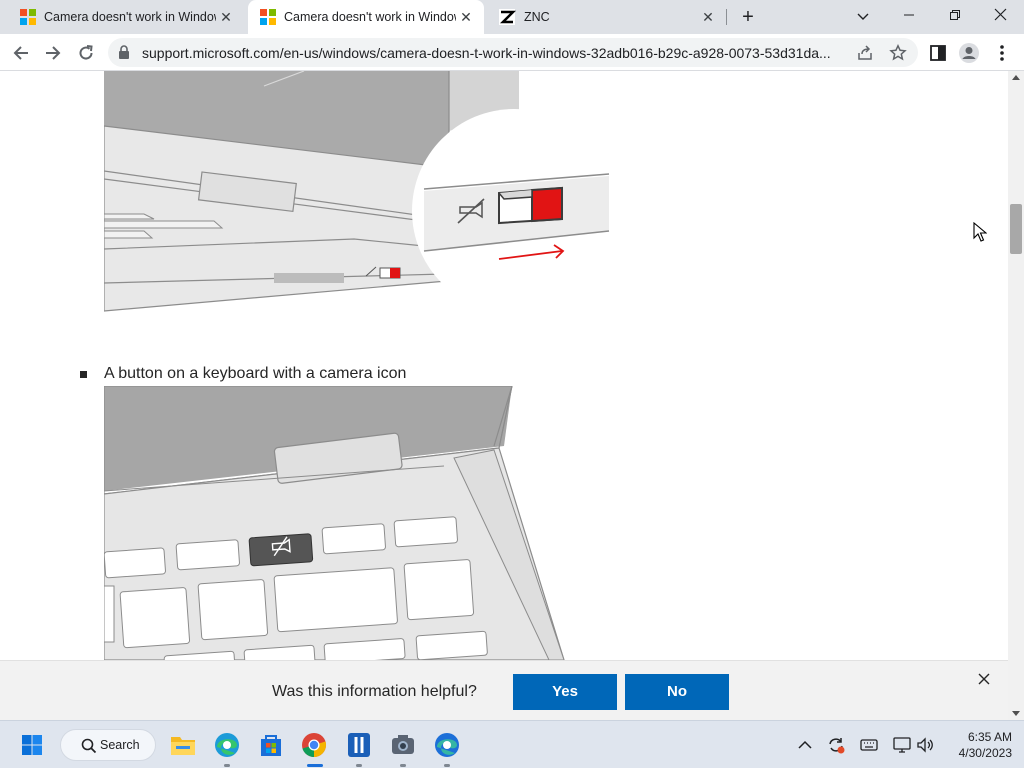 The image size is (1024, 768). I want to click on system-clock: 6:35 AM 4/30/2023, so click(979, 745).